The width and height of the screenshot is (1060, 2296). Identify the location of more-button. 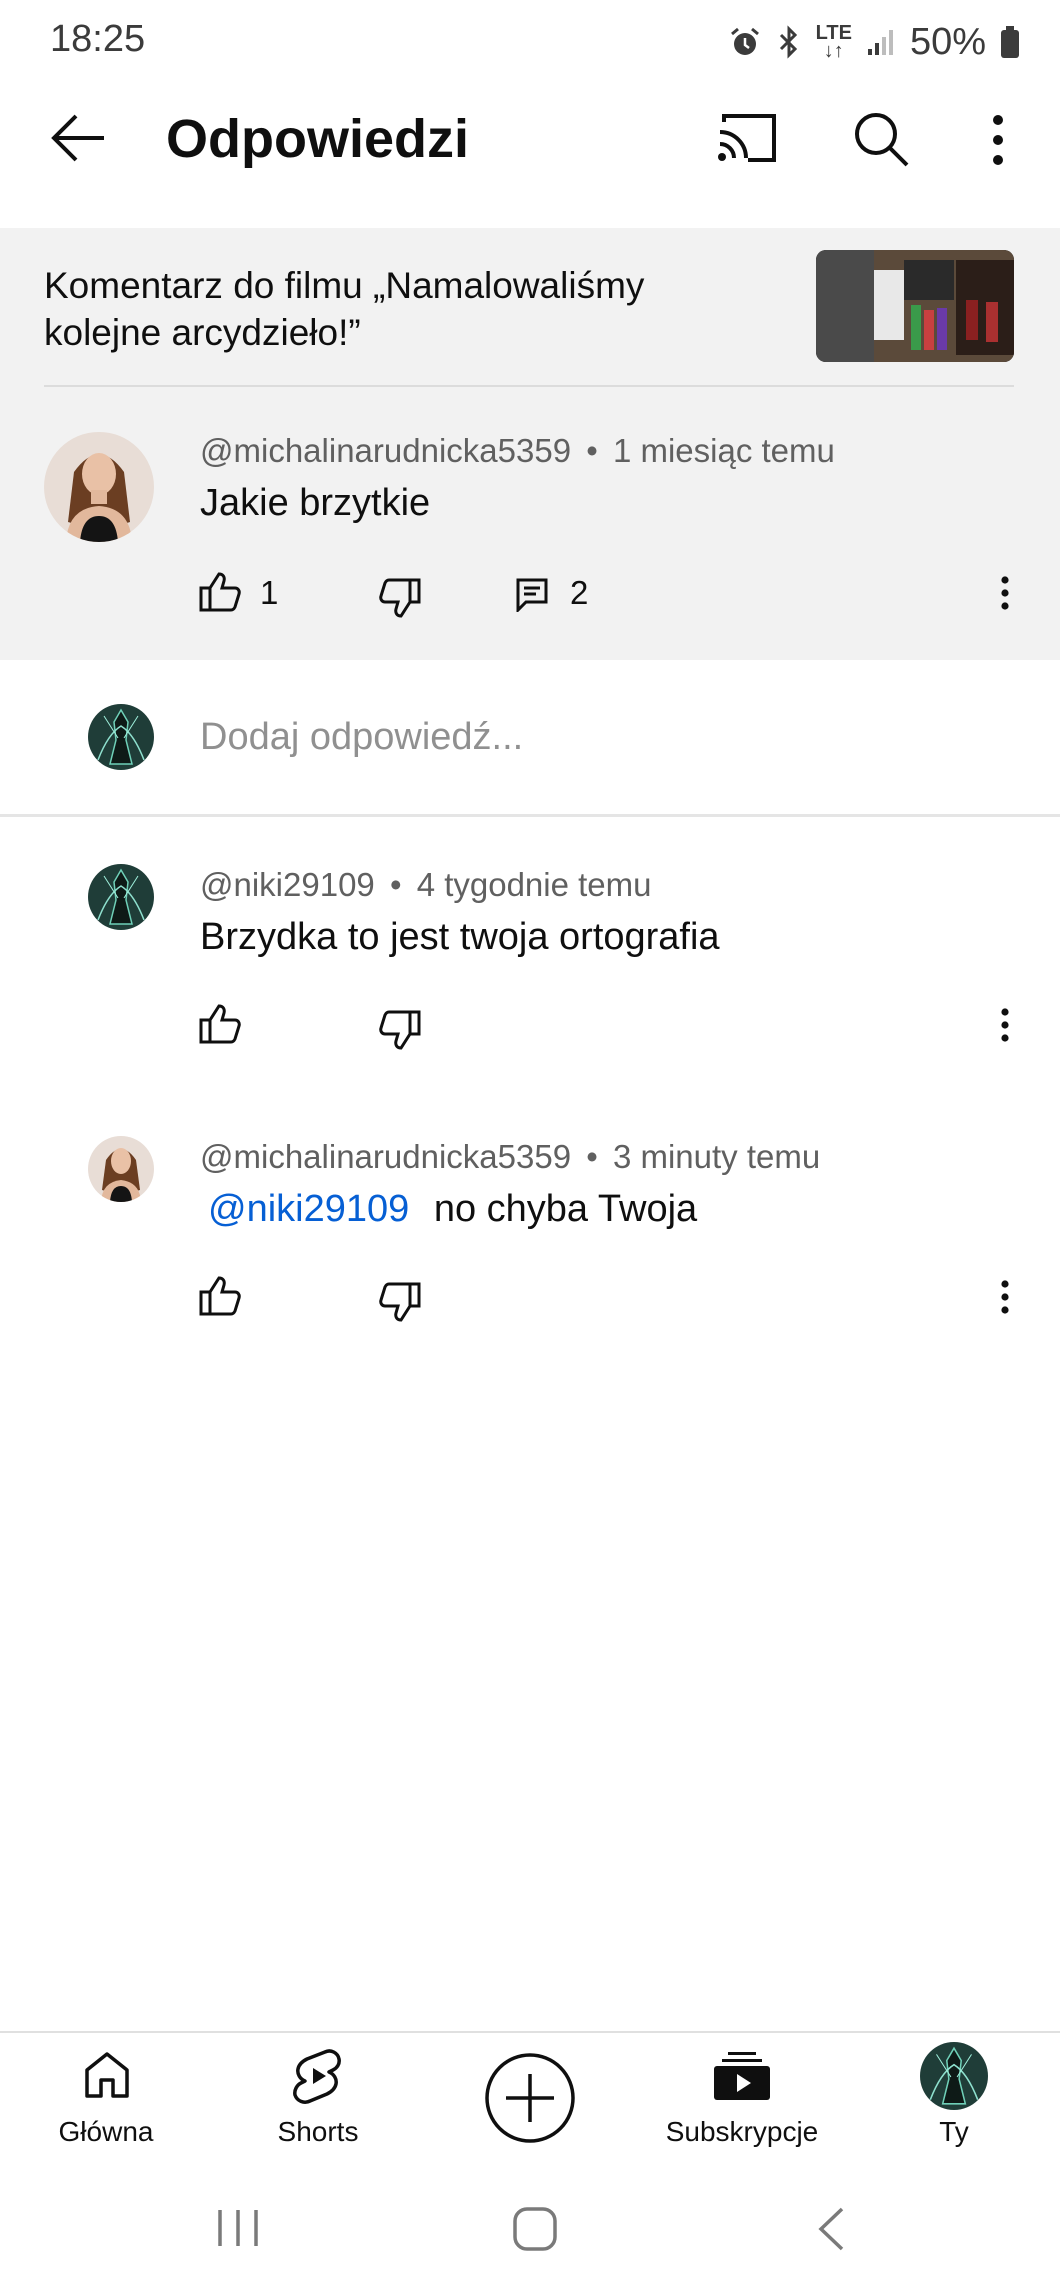
(998, 140).